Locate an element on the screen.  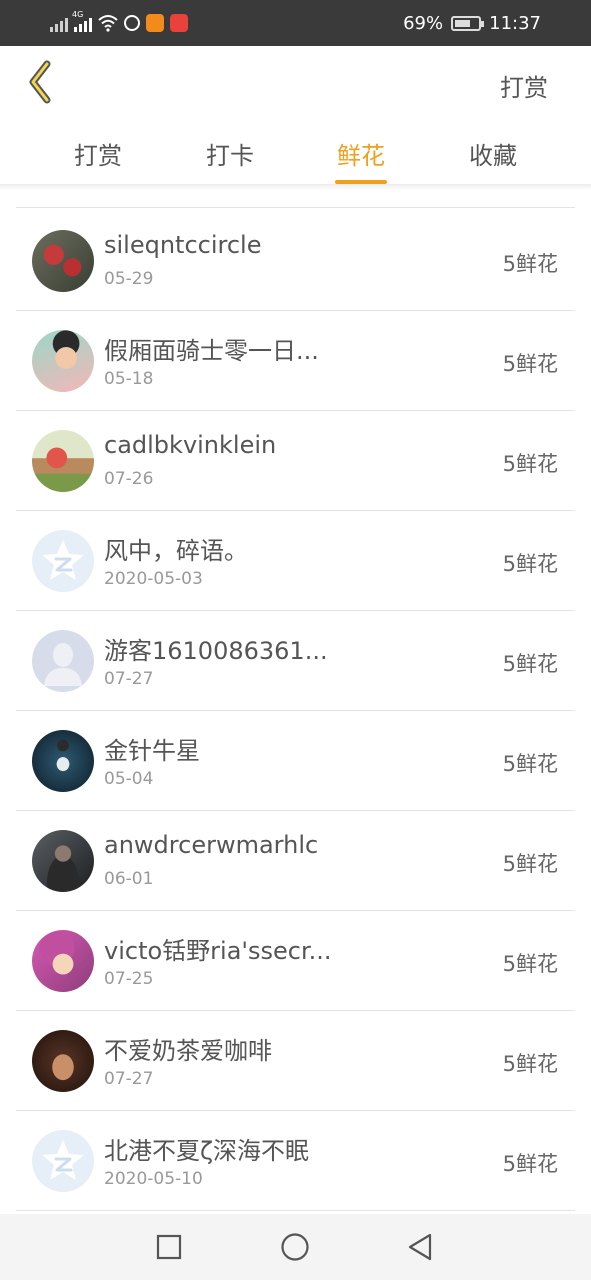
list-item: sileqntccircle 05-29 5鲜花 is located at coordinates (295, 261).